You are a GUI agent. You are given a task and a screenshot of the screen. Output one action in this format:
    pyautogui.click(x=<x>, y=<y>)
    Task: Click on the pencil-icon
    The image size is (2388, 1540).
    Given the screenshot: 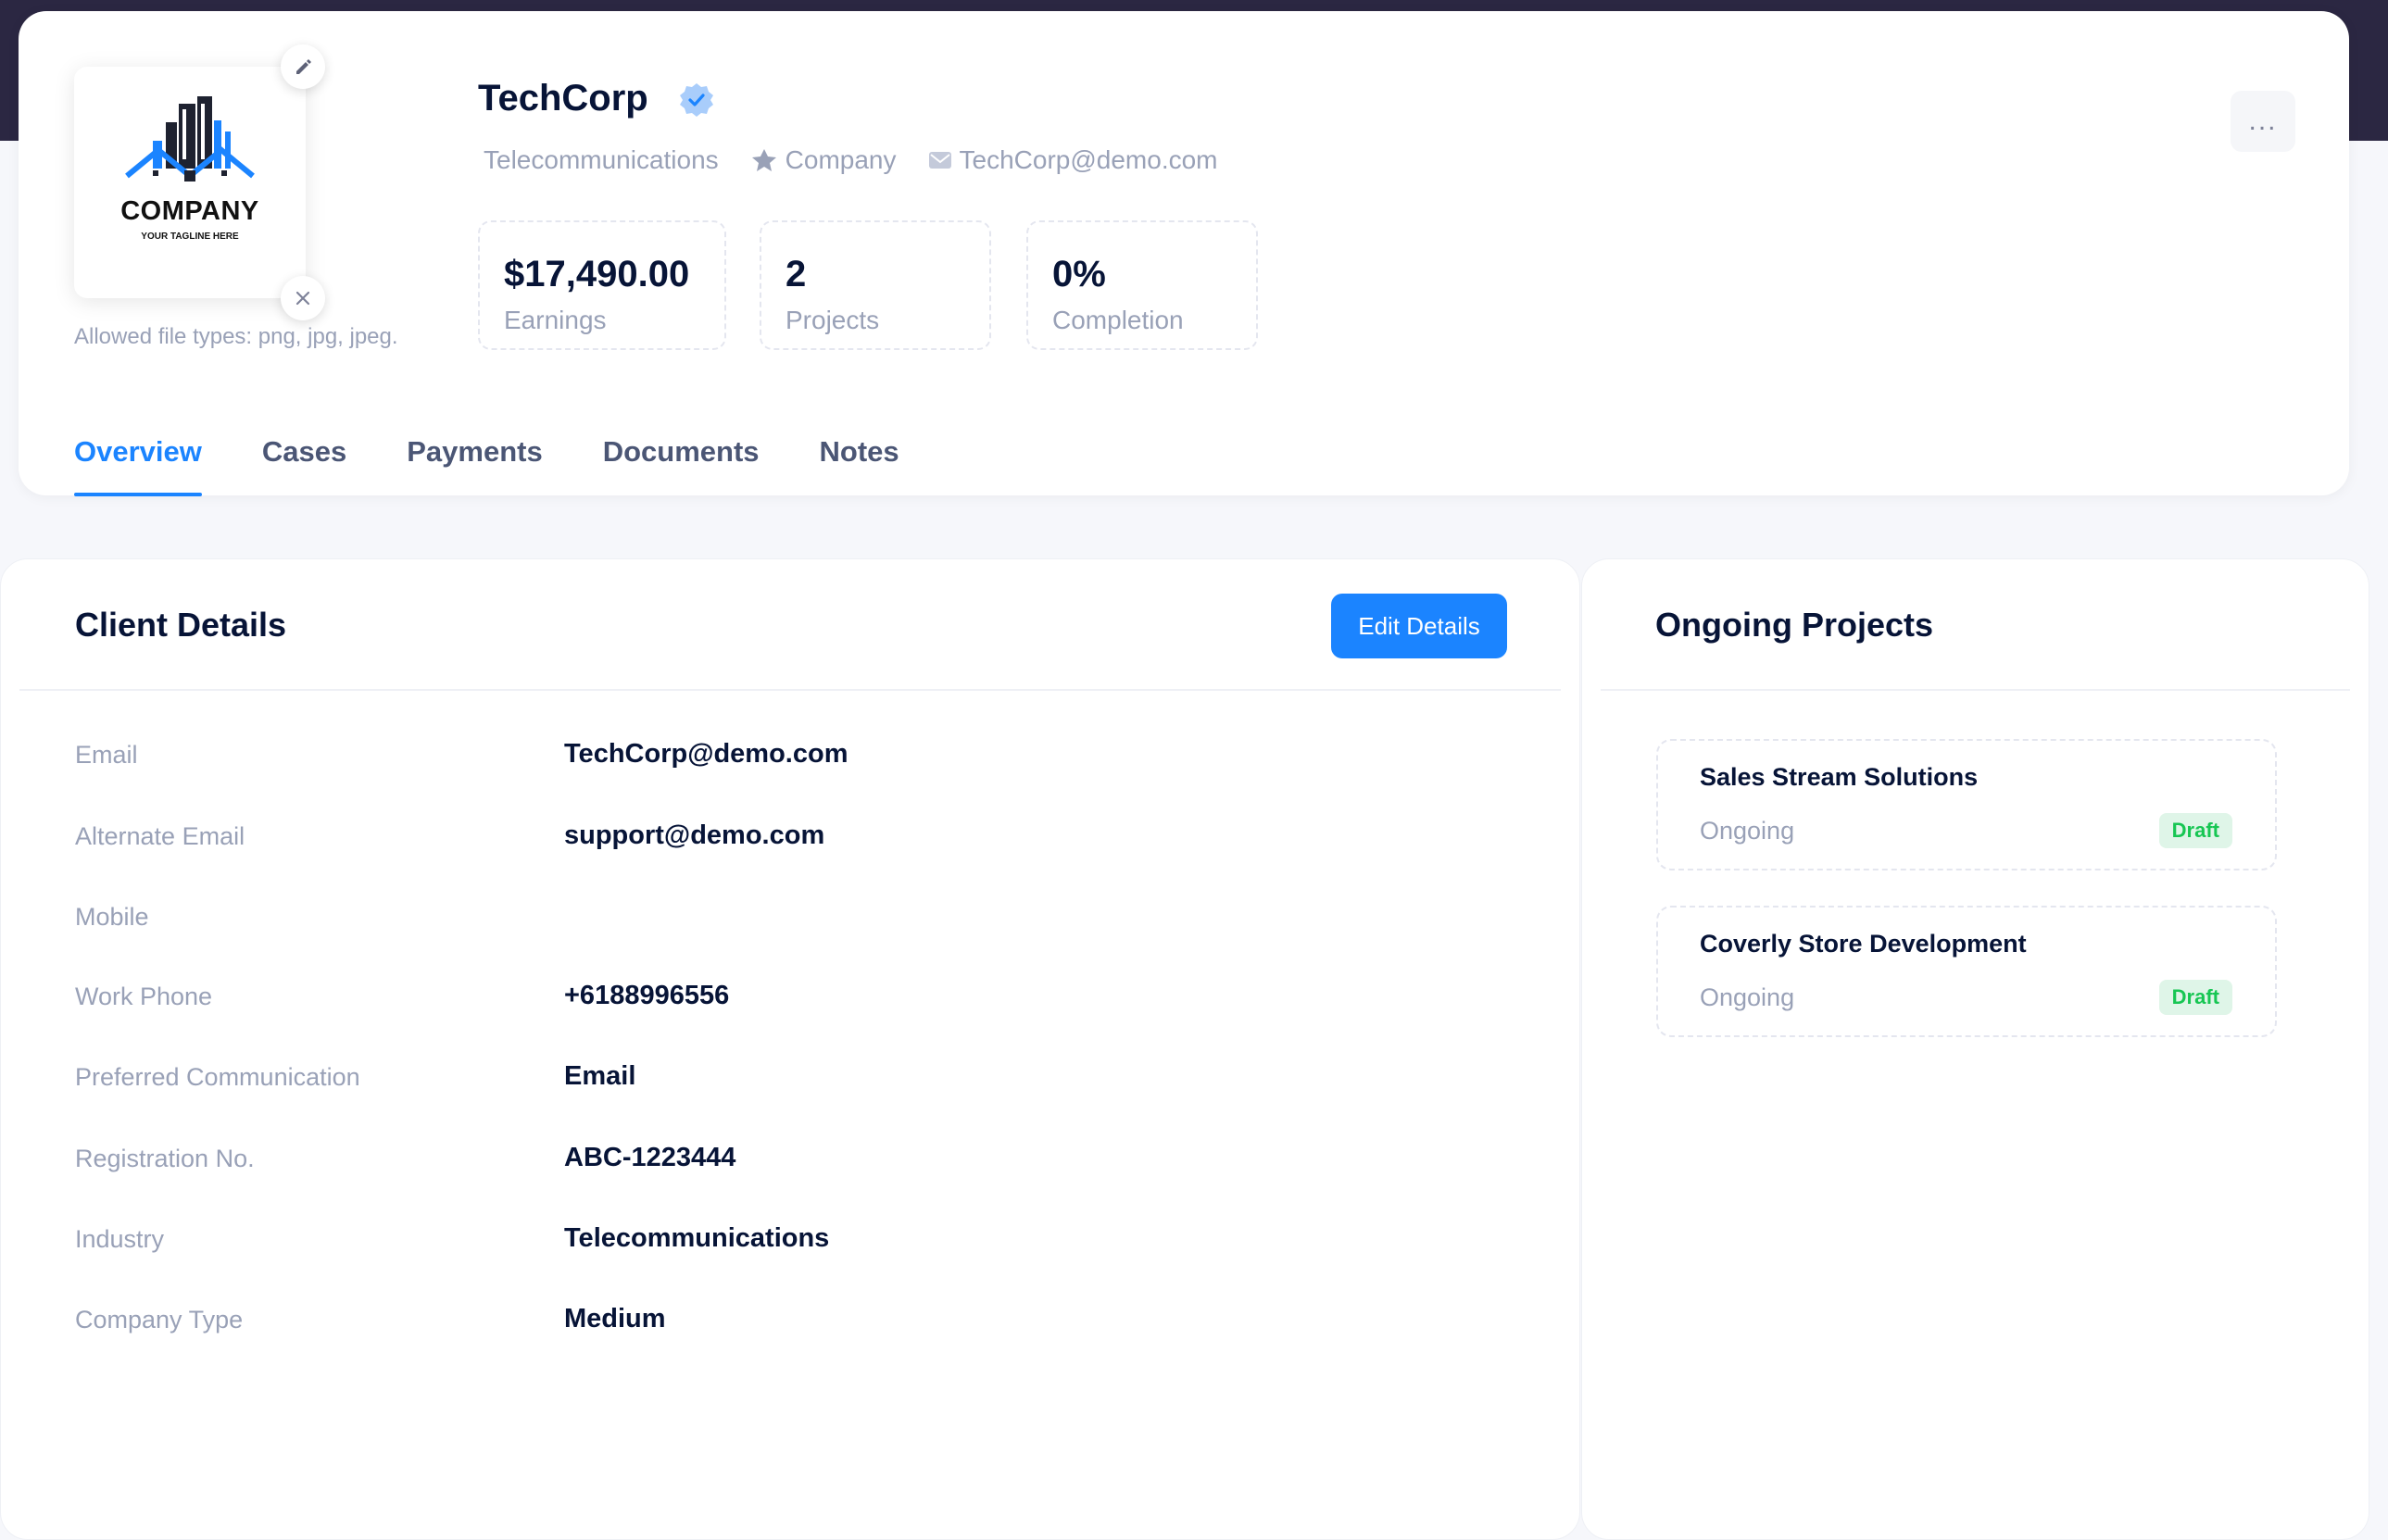 What is the action you would take?
    pyautogui.click(x=303, y=66)
    